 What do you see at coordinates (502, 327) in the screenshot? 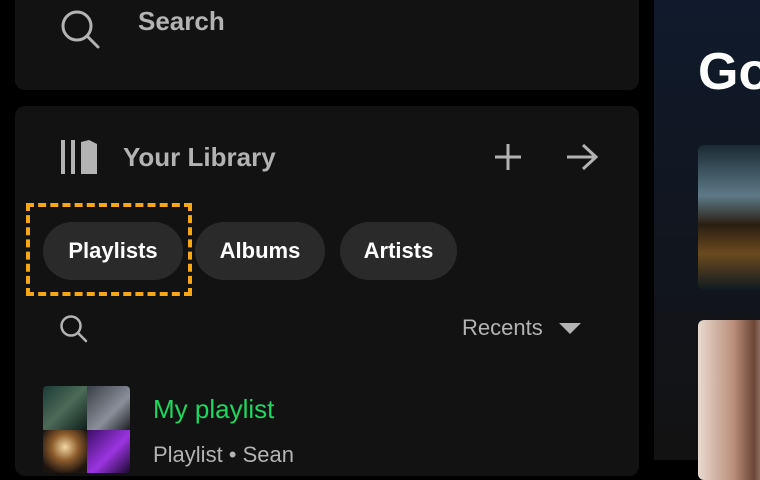
I see `sort-label: Recents` at bounding box center [502, 327].